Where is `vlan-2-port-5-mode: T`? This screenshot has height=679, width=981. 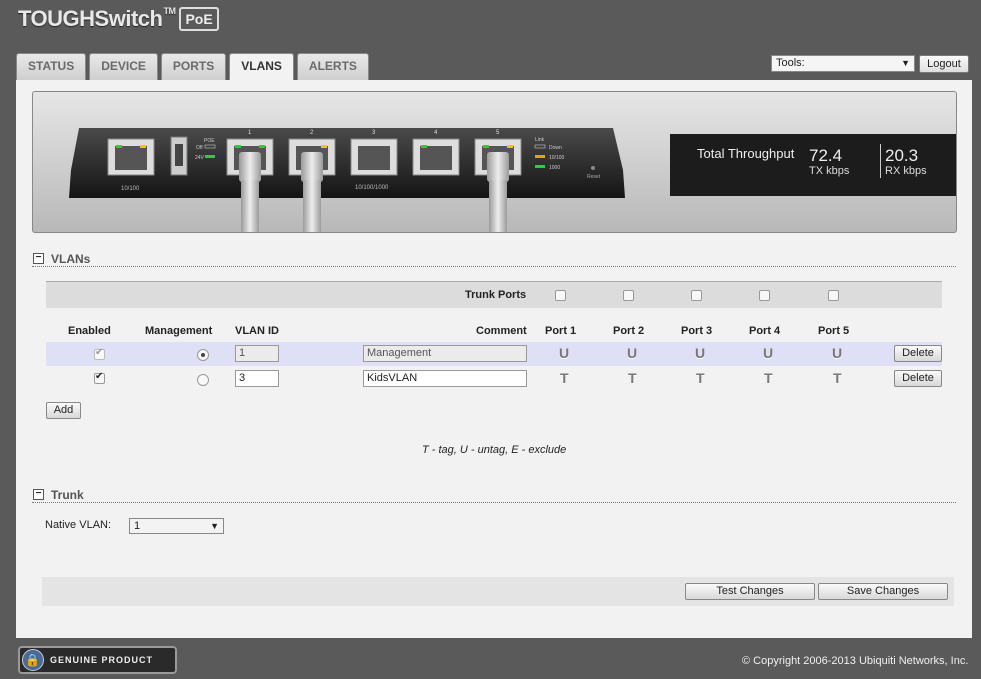 vlan-2-port-5-mode: T is located at coordinates (837, 378).